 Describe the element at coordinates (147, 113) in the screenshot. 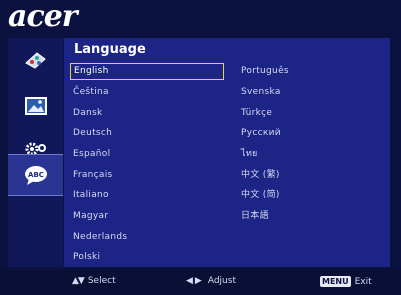

I see `language-option-danish: Dansk` at that location.